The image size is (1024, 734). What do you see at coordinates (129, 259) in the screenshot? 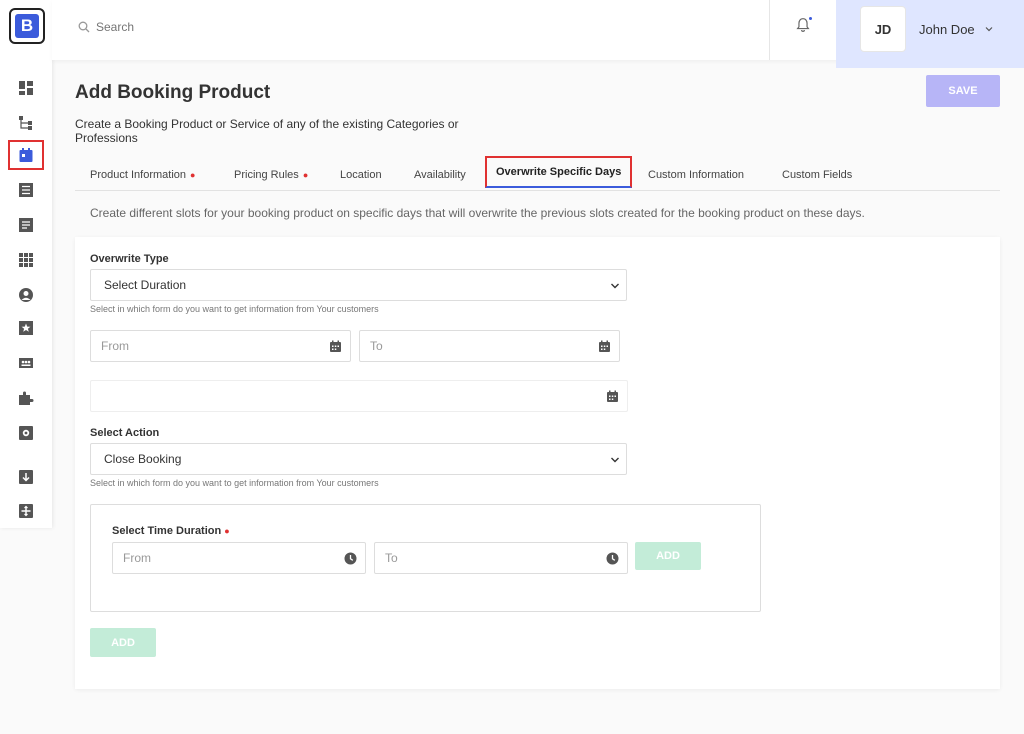
I see `overwrite-type-label: Overwrite Type` at bounding box center [129, 259].